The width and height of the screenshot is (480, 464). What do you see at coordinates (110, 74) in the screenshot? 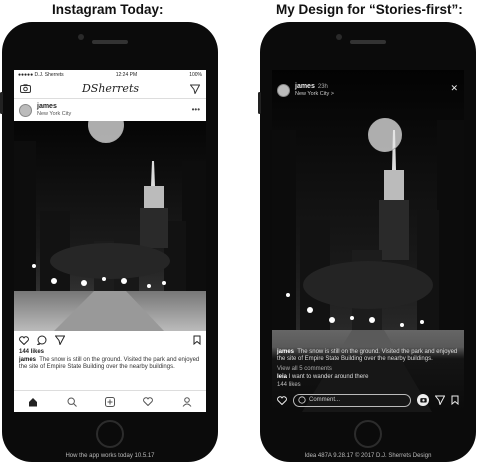
I see `status-bar: ●●●●● D.J. Sherrets 12:24 PM 100%` at bounding box center [110, 74].